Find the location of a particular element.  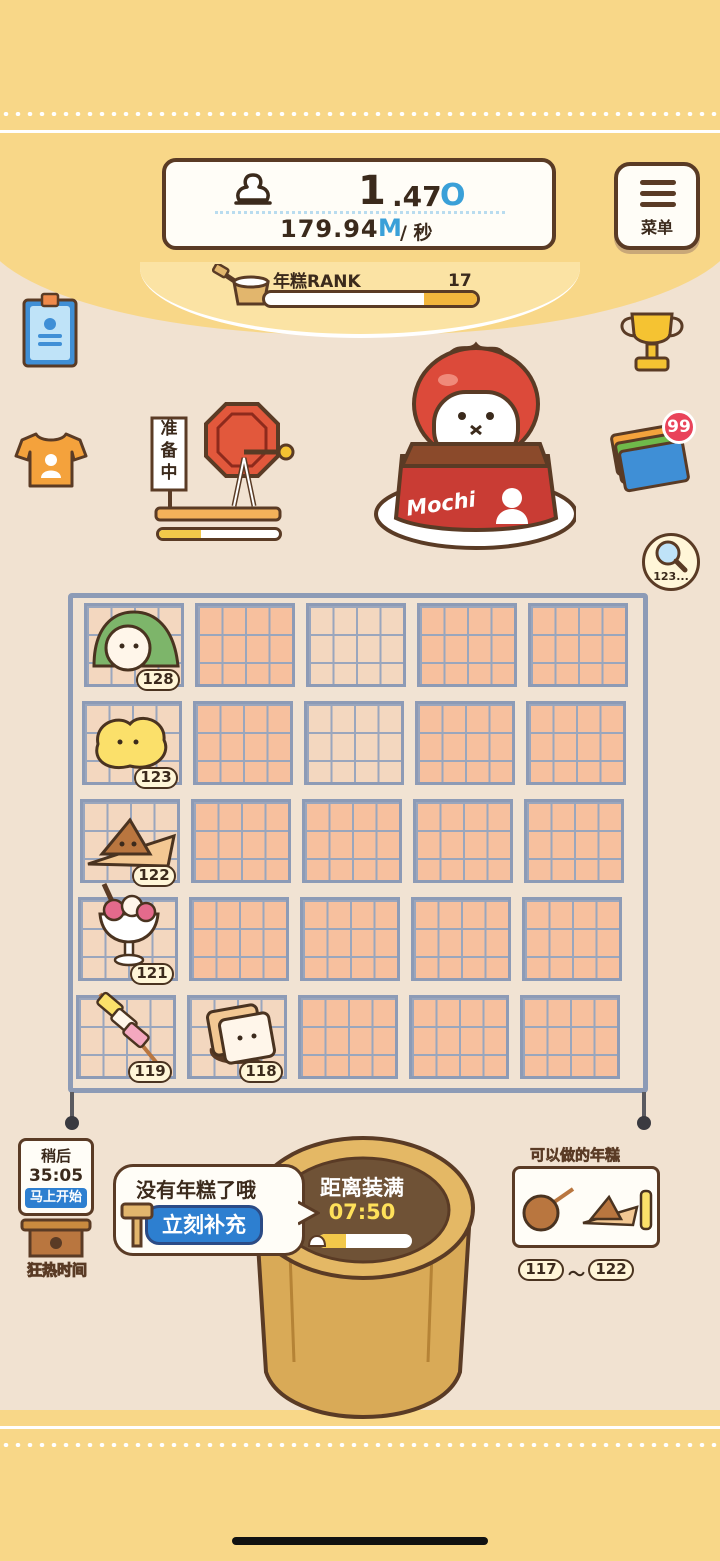

stats-divider is located at coordinates (360, 212).